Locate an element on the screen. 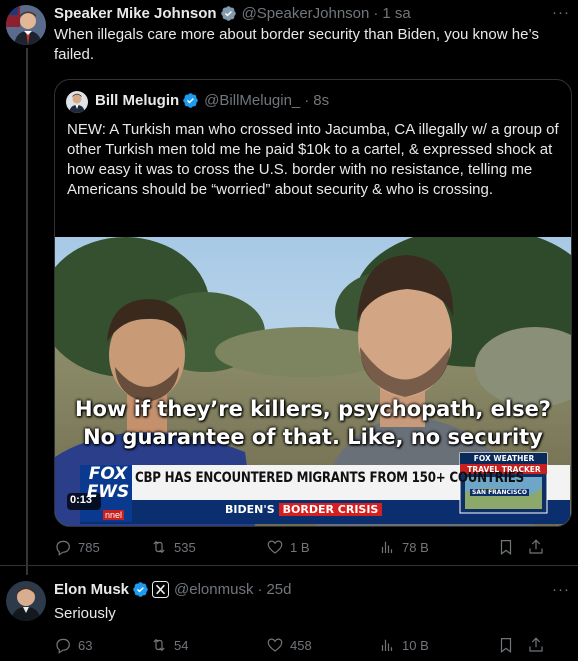 This screenshot has height=661, width=578. reply-button: 63 is located at coordinates (102, 645).